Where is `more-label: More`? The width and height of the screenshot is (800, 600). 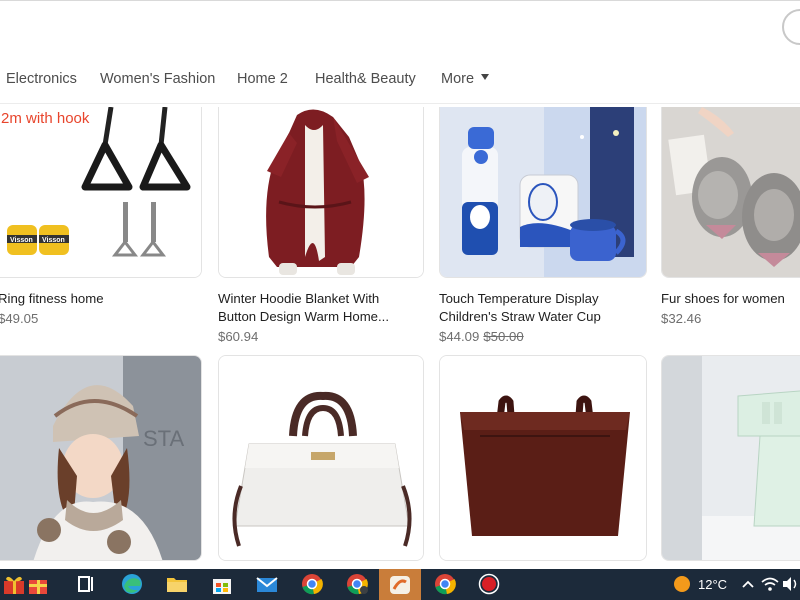
more-label: More is located at coordinates (458, 79).